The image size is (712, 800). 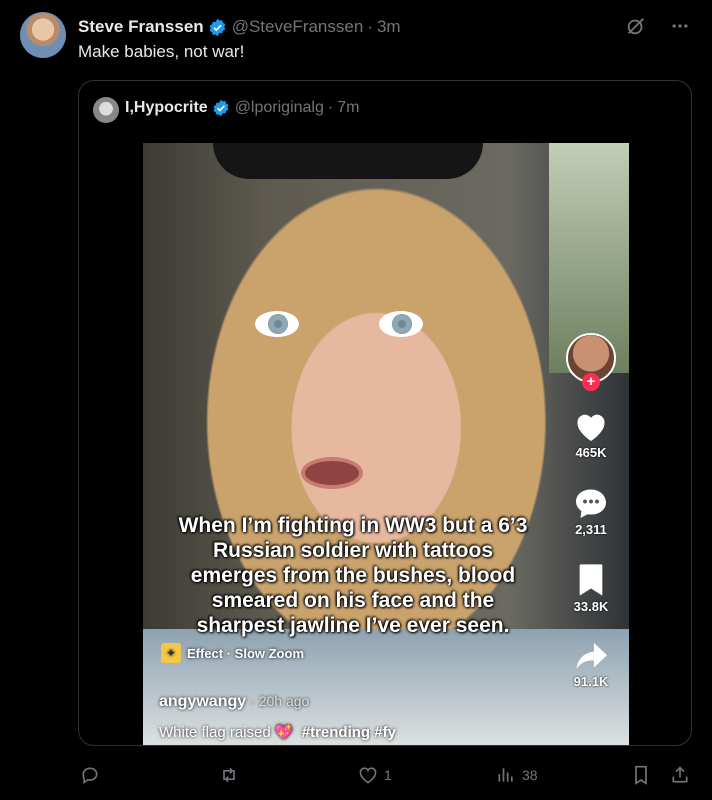 What do you see at coordinates (591, 656) in the screenshot?
I see `share-arrow-icon` at bounding box center [591, 656].